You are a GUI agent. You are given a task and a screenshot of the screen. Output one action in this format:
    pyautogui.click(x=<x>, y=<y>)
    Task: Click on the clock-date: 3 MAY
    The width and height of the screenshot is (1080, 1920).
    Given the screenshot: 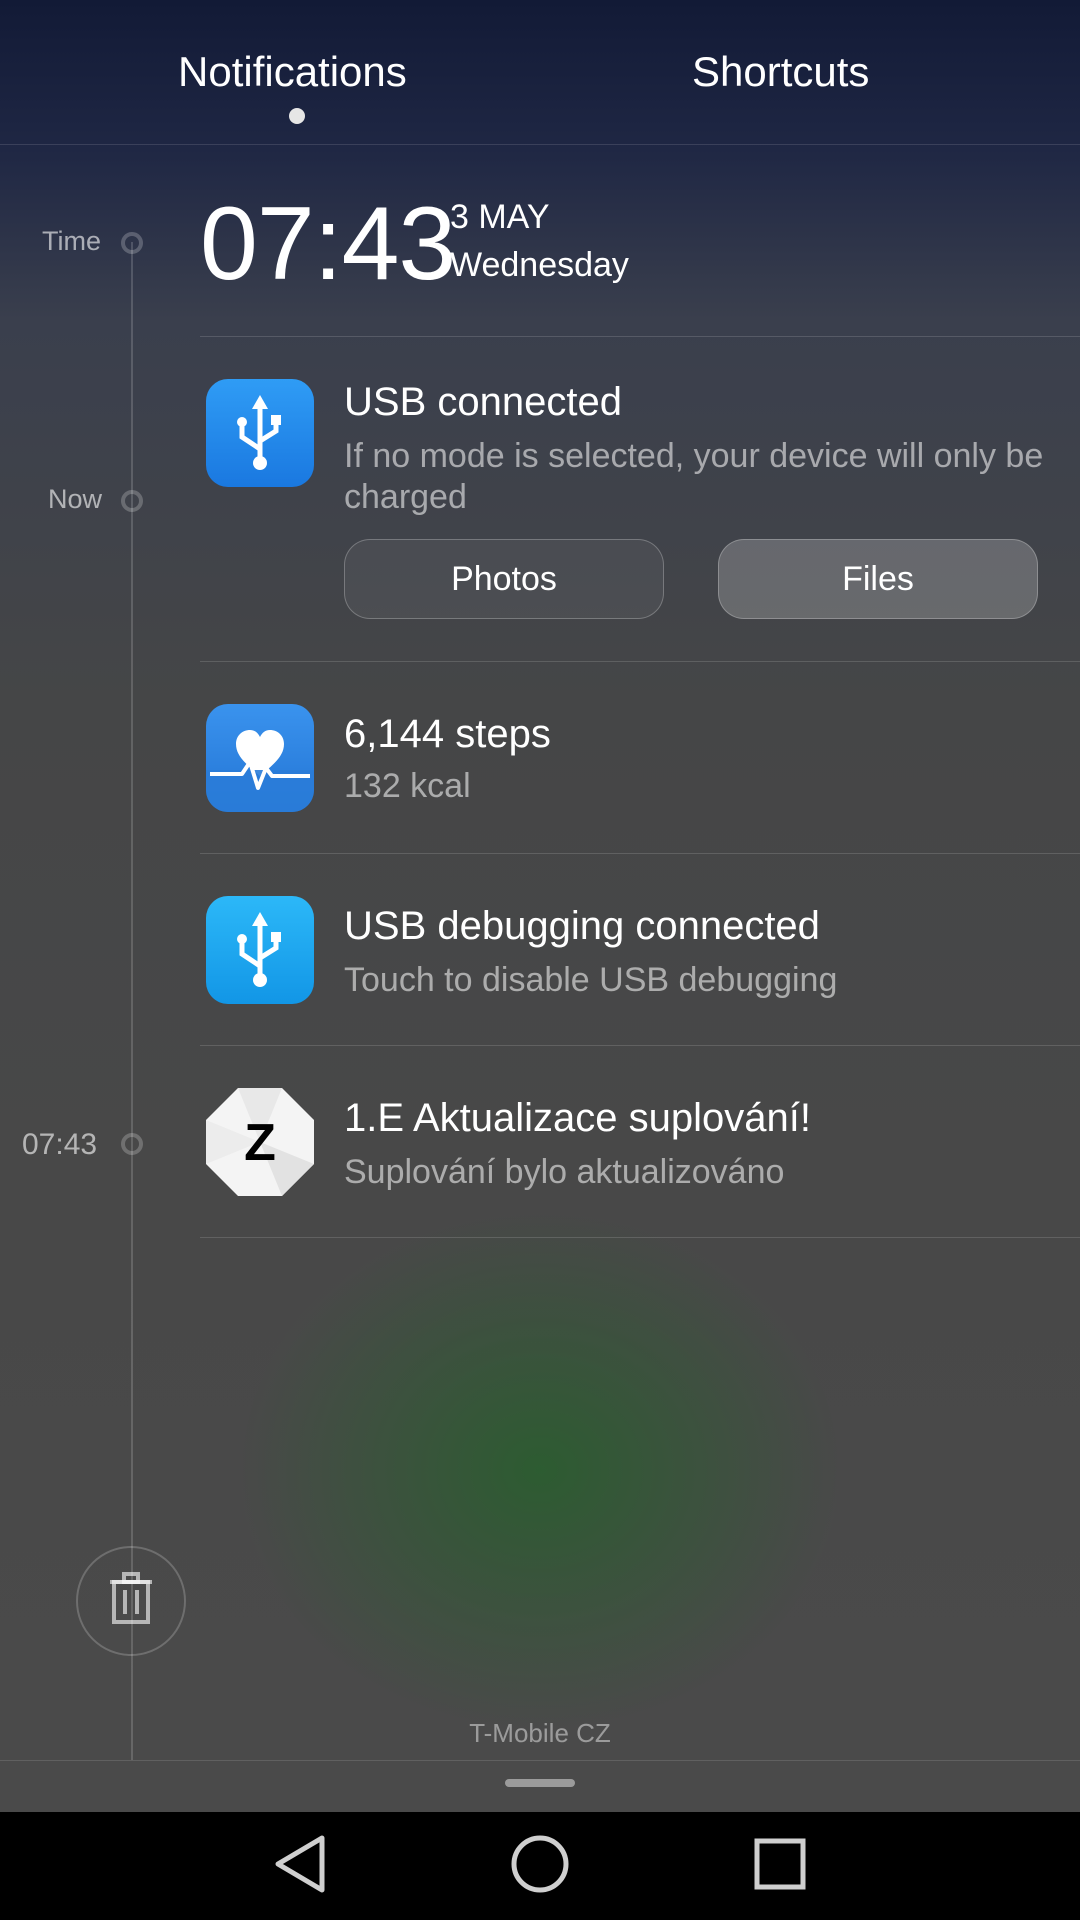 What is the action you would take?
    pyautogui.click(x=500, y=217)
    